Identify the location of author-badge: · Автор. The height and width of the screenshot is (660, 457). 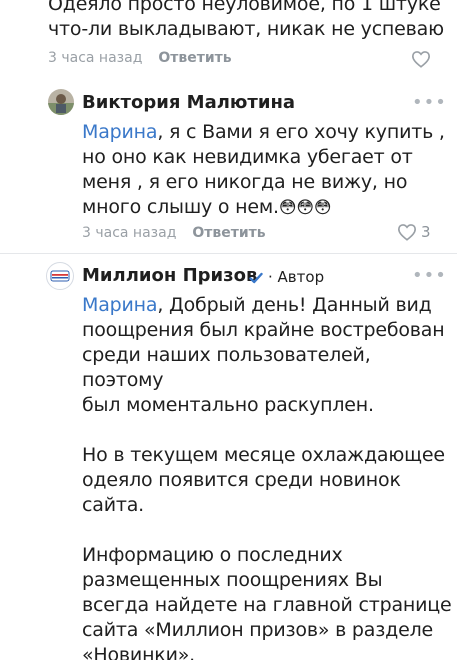
(296, 277).